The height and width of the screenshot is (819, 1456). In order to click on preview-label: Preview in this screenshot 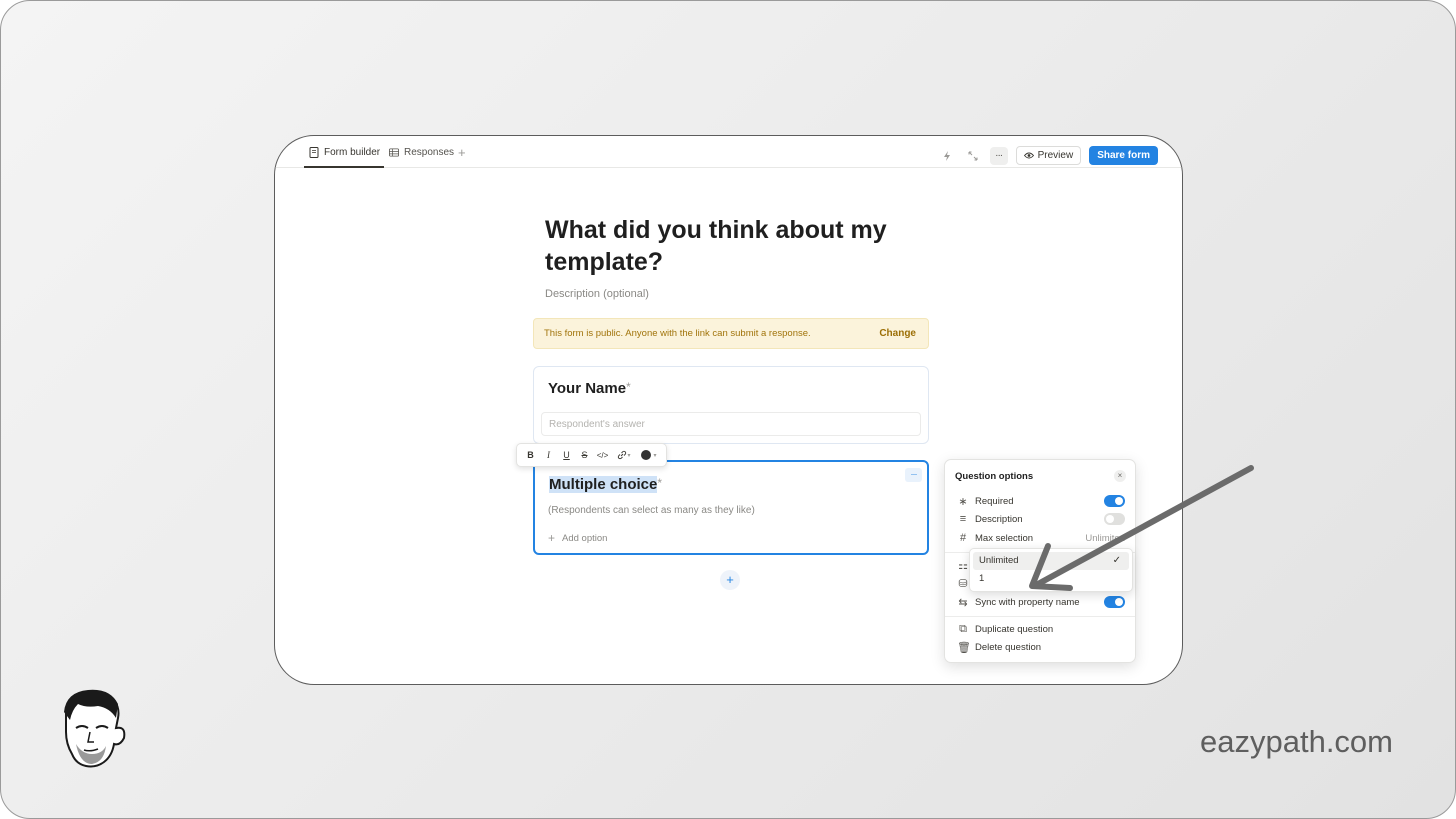, I will do `click(1055, 155)`.